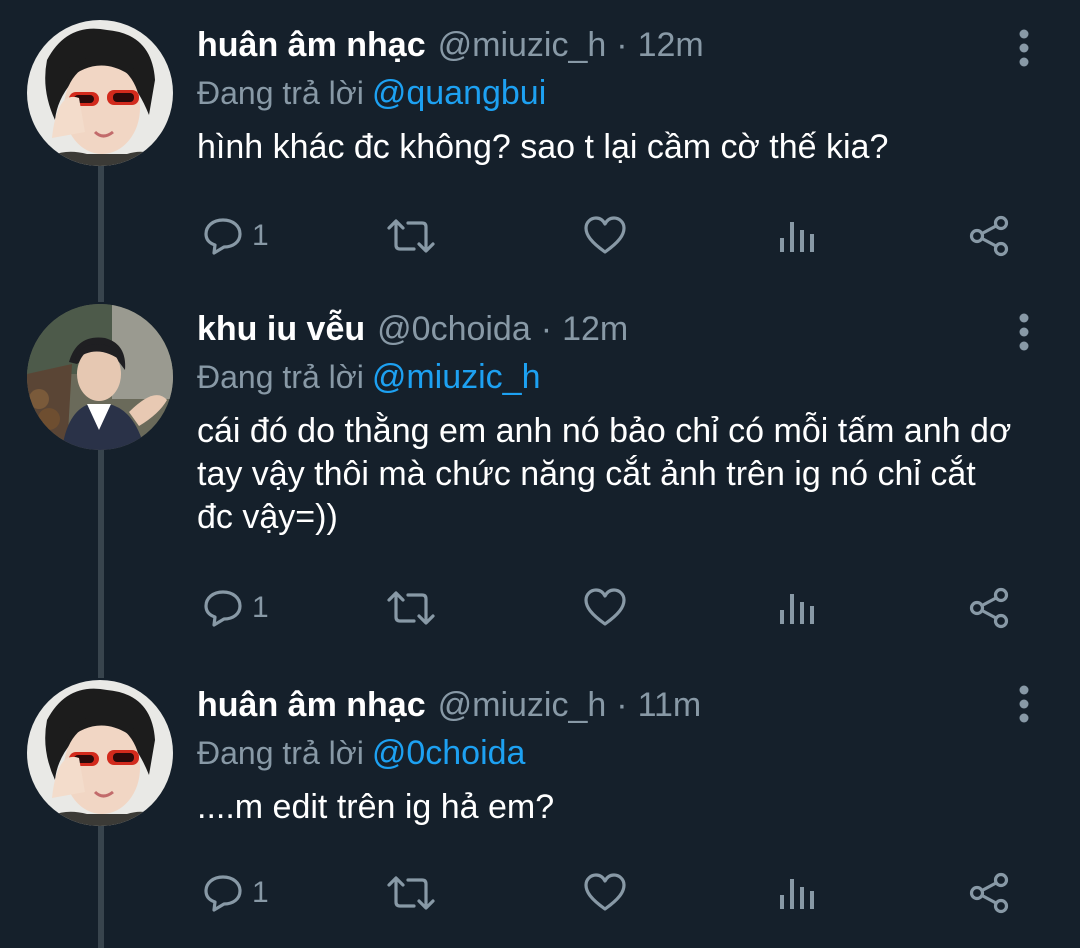  Describe the element at coordinates (612, 45) in the screenshot. I see `tweet-header: huân âm nhạc @miuzic_h · 12m` at that location.